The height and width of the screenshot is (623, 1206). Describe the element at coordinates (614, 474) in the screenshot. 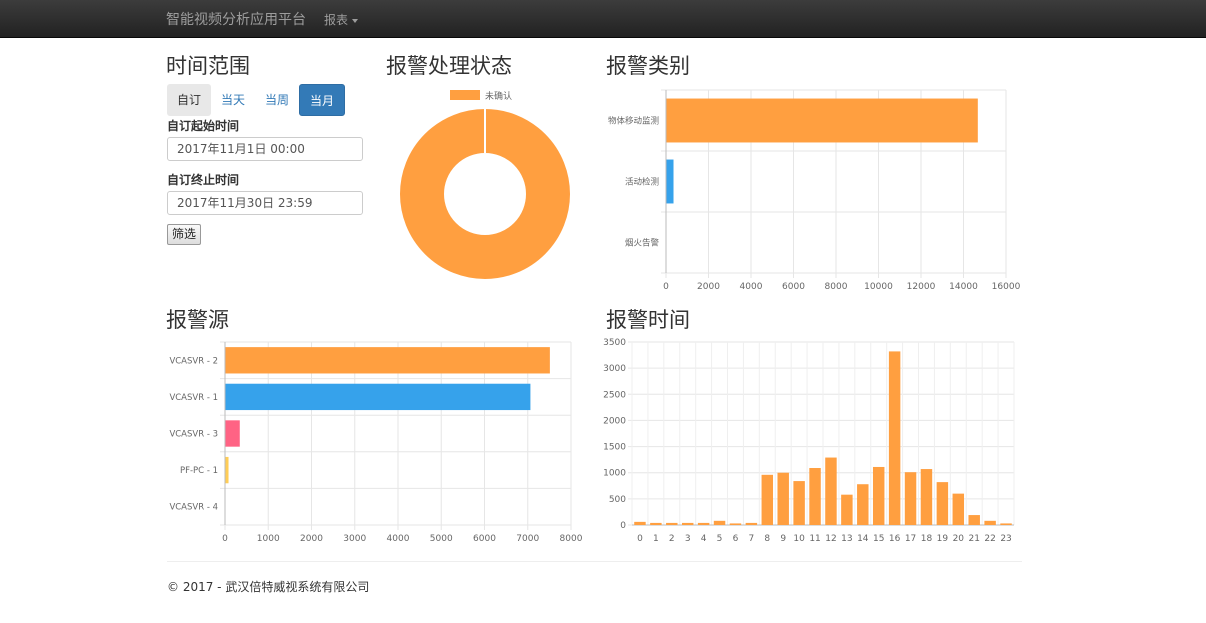

I see `y-tick-label: 1000` at that location.